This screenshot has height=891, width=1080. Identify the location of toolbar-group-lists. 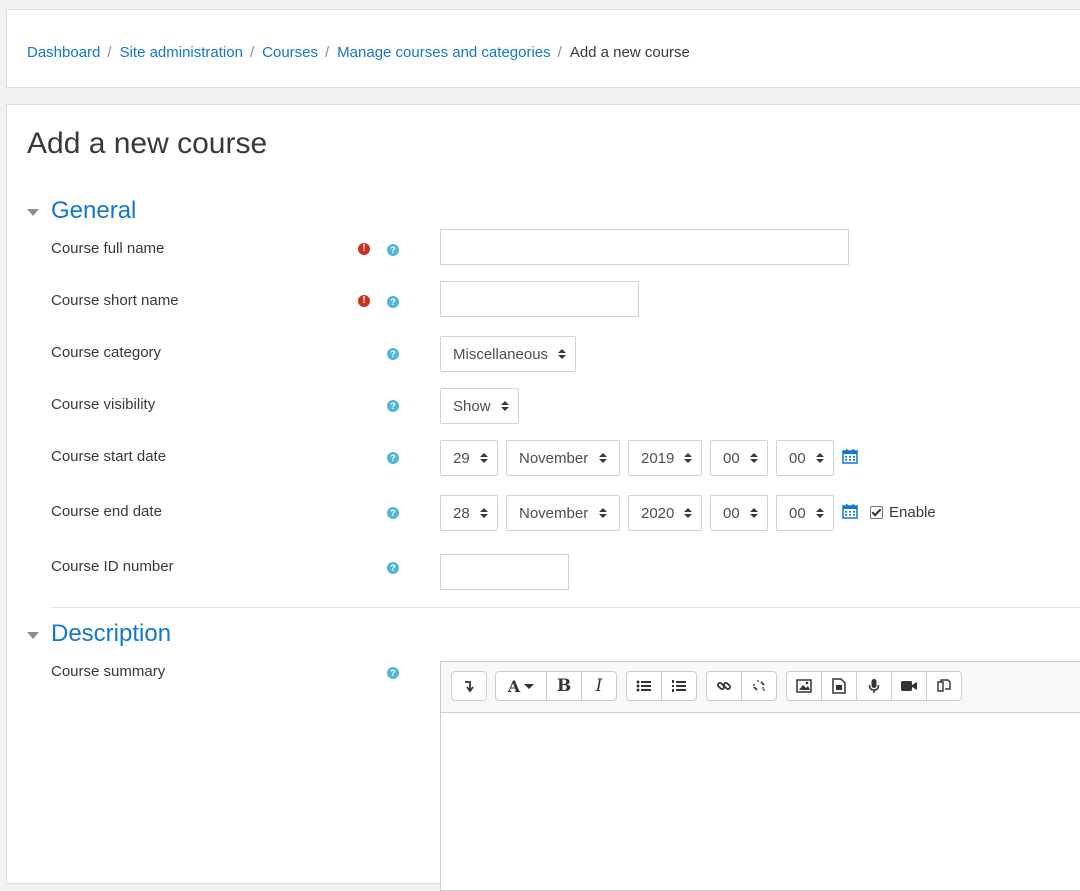
(661, 686).